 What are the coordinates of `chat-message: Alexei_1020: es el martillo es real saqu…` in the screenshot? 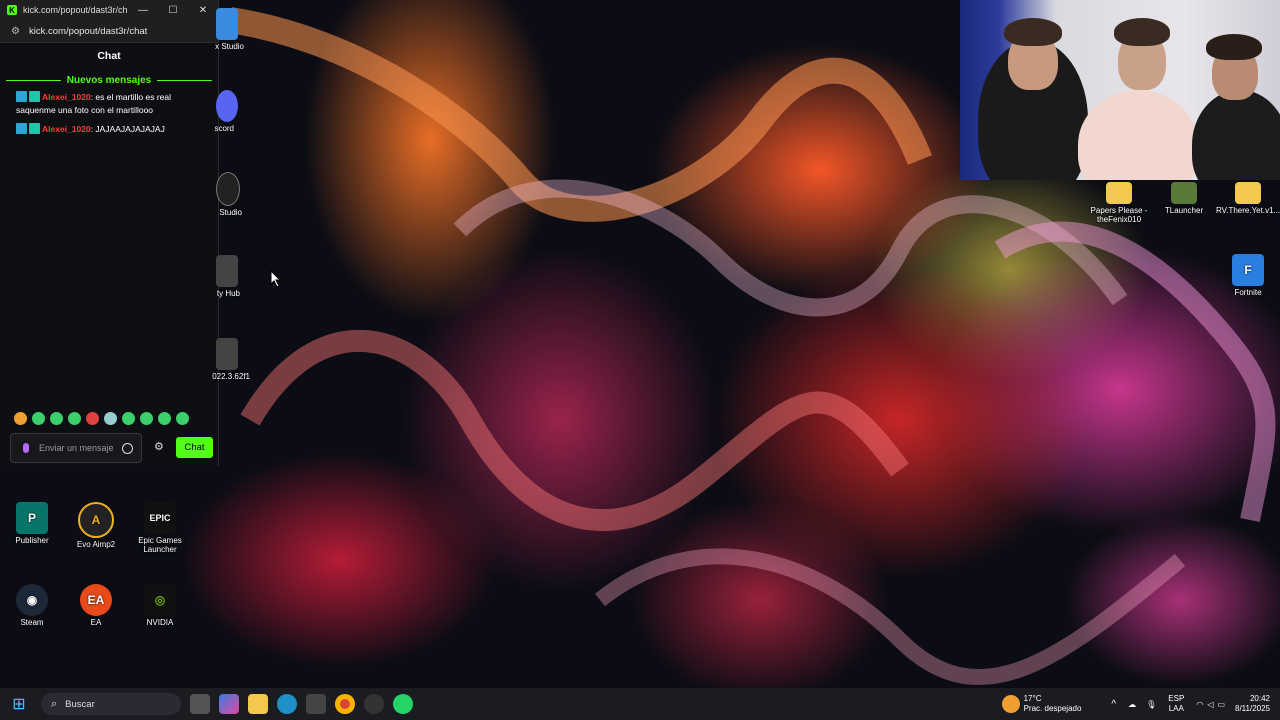 It's located at (109, 104).